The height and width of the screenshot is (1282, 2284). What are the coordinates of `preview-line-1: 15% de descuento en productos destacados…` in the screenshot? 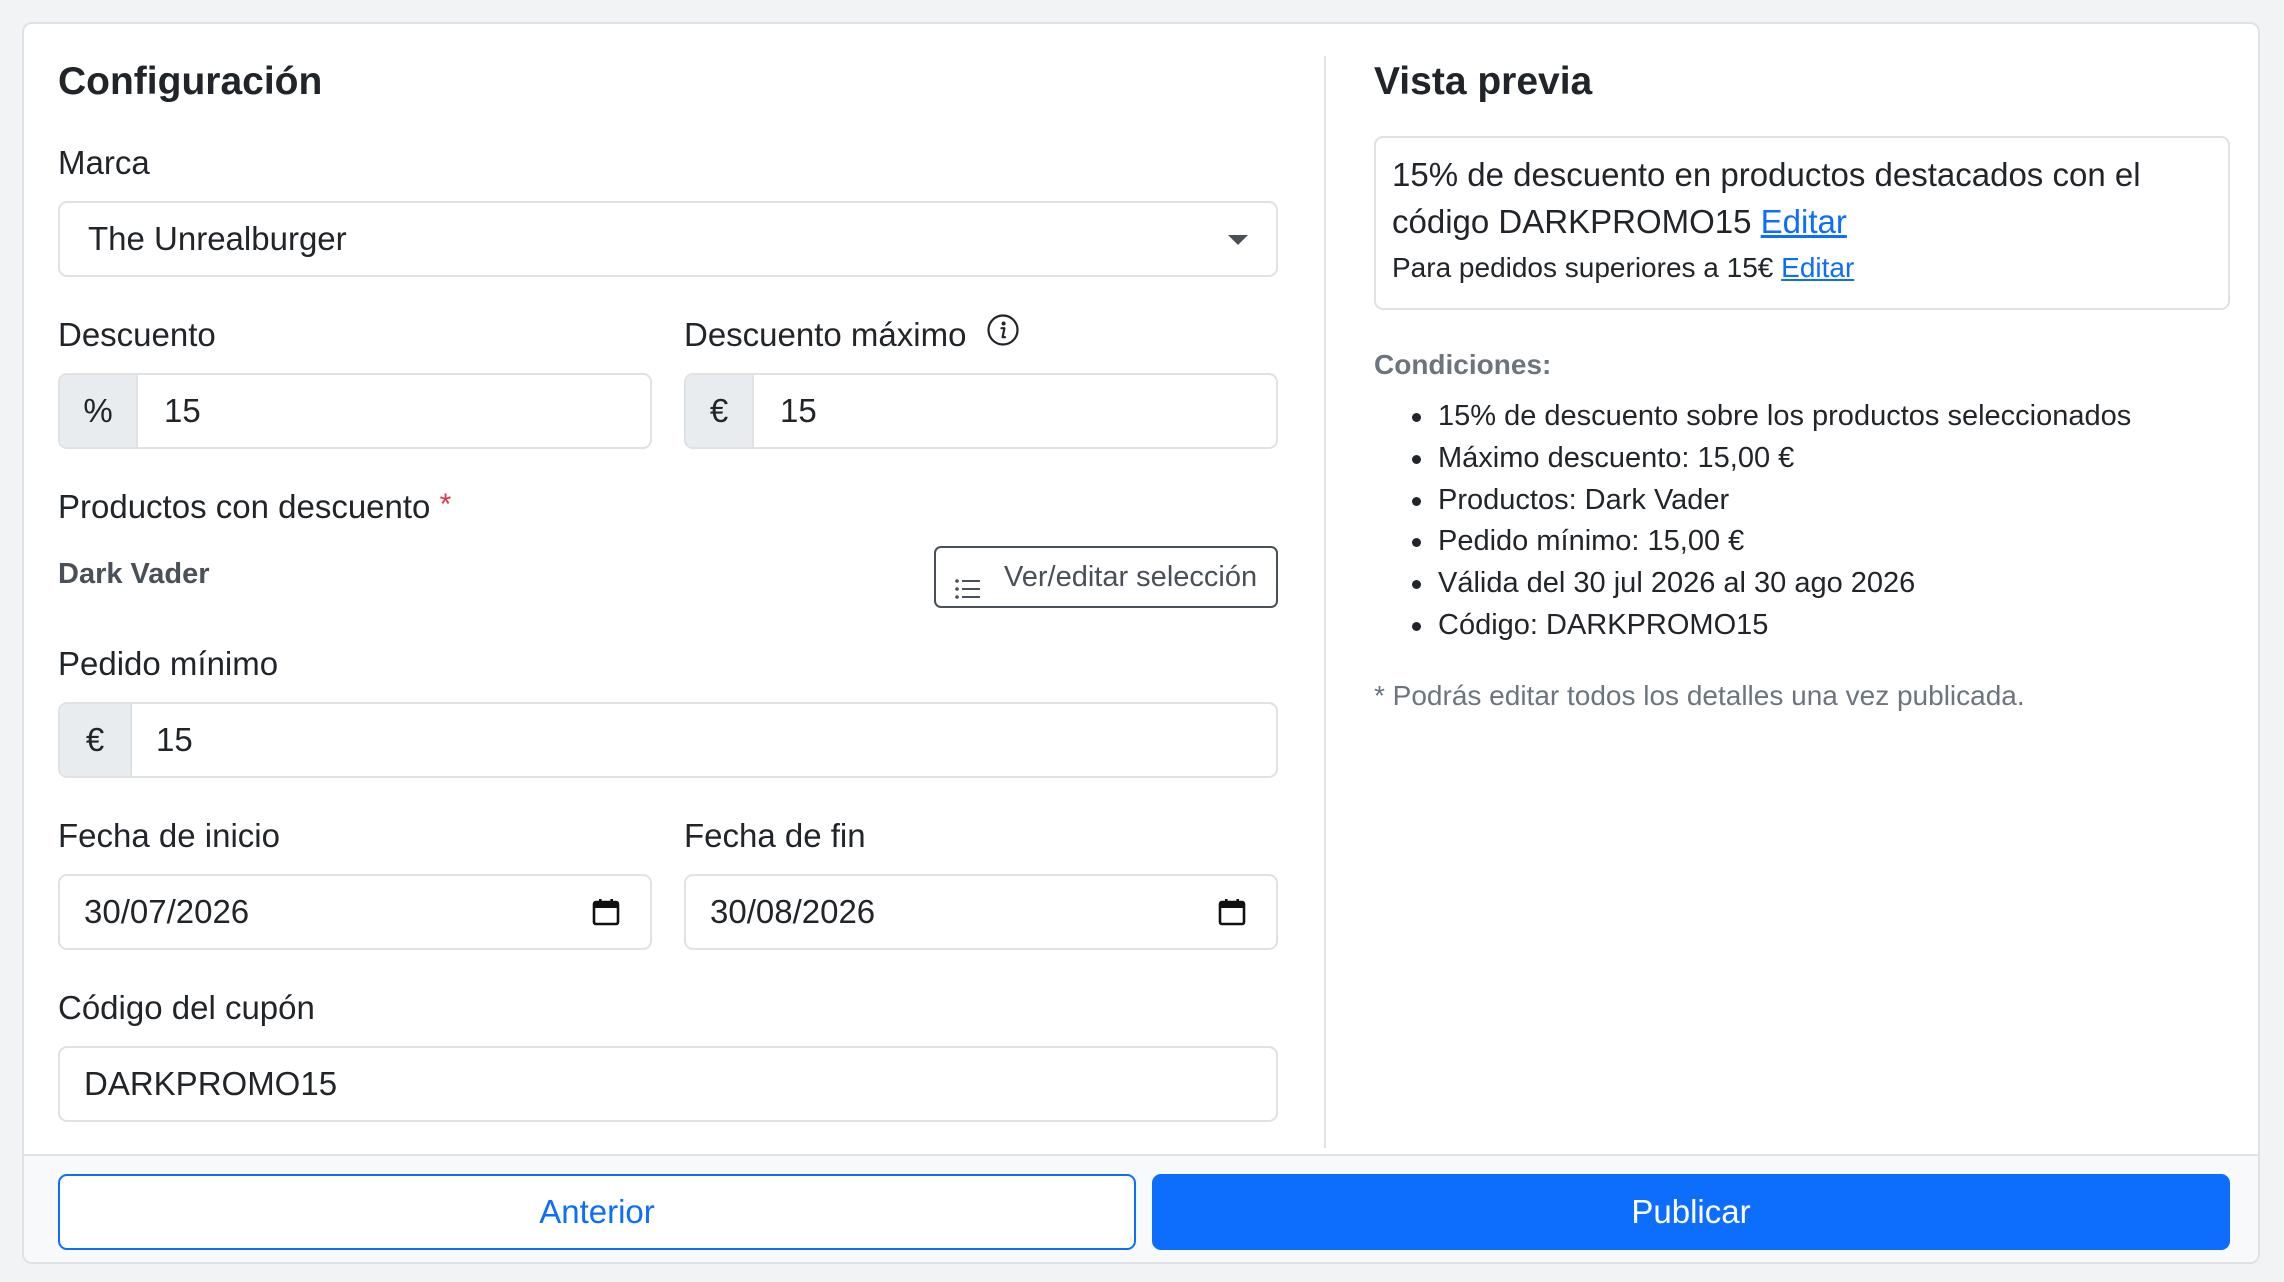 It's located at (1766, 174).